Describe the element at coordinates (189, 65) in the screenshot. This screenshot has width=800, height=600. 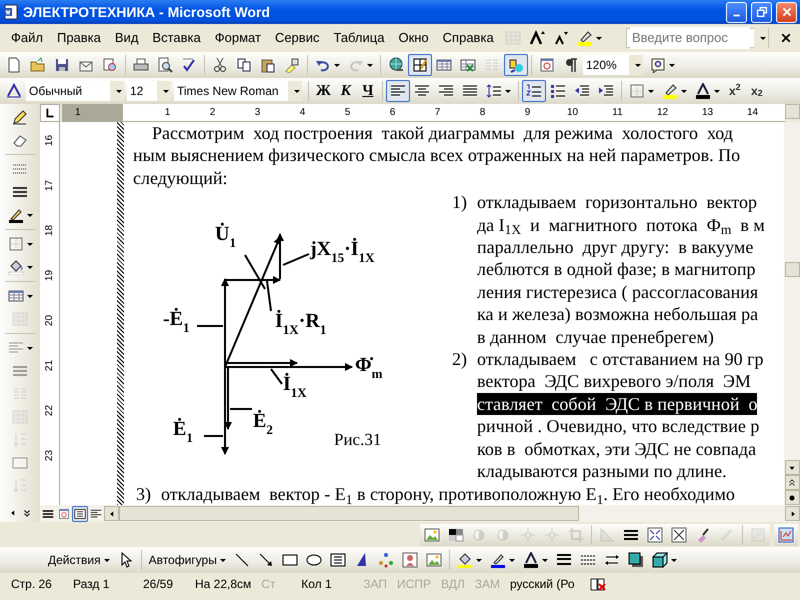
I see `spelling-icon` at that location.